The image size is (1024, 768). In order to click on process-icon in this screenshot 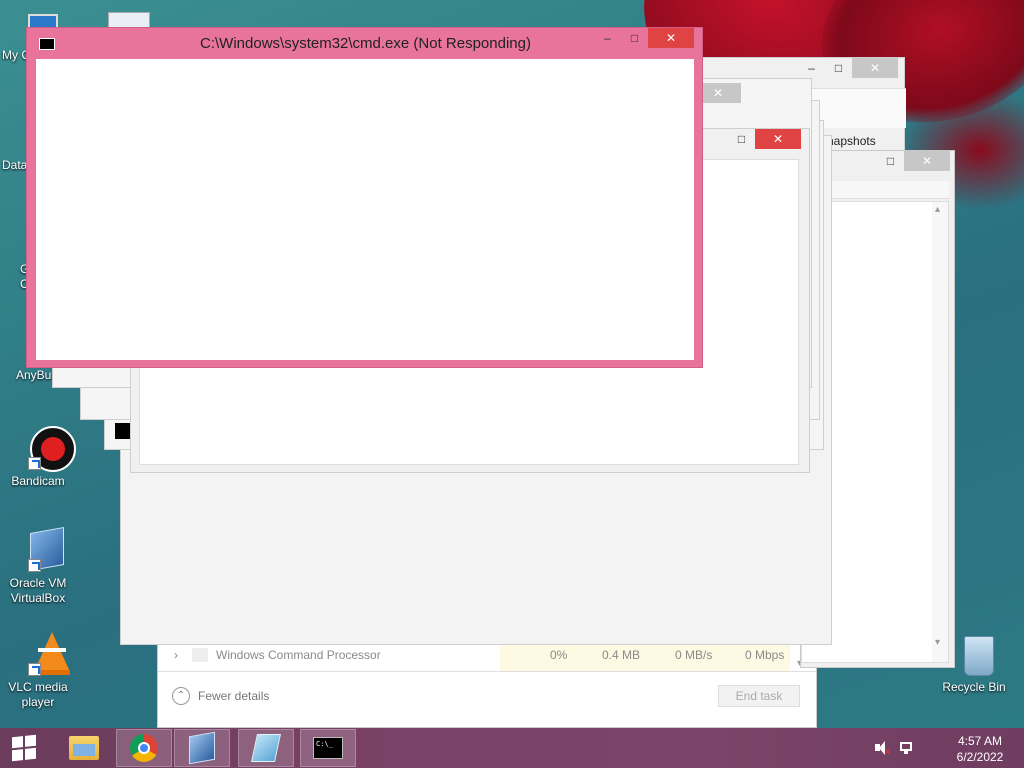, I will do `click(200, 655)`.